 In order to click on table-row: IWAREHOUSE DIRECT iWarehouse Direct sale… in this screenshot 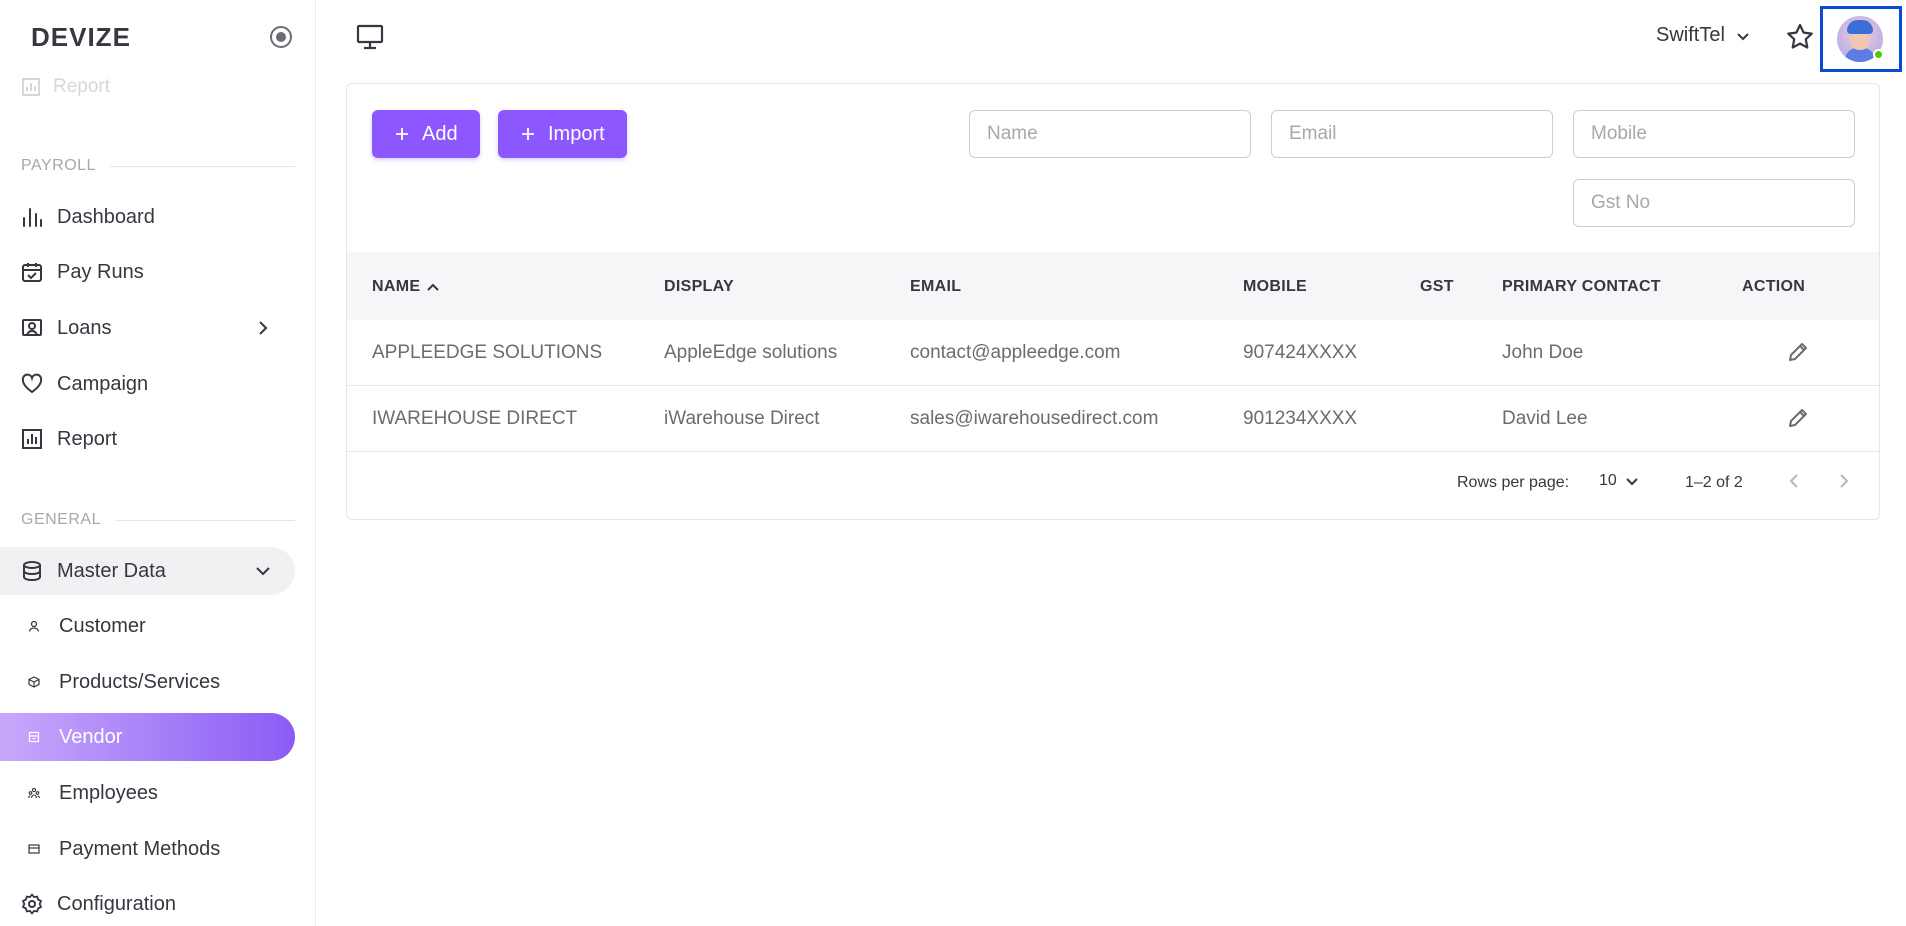, I will do `click(1113, 419)`.